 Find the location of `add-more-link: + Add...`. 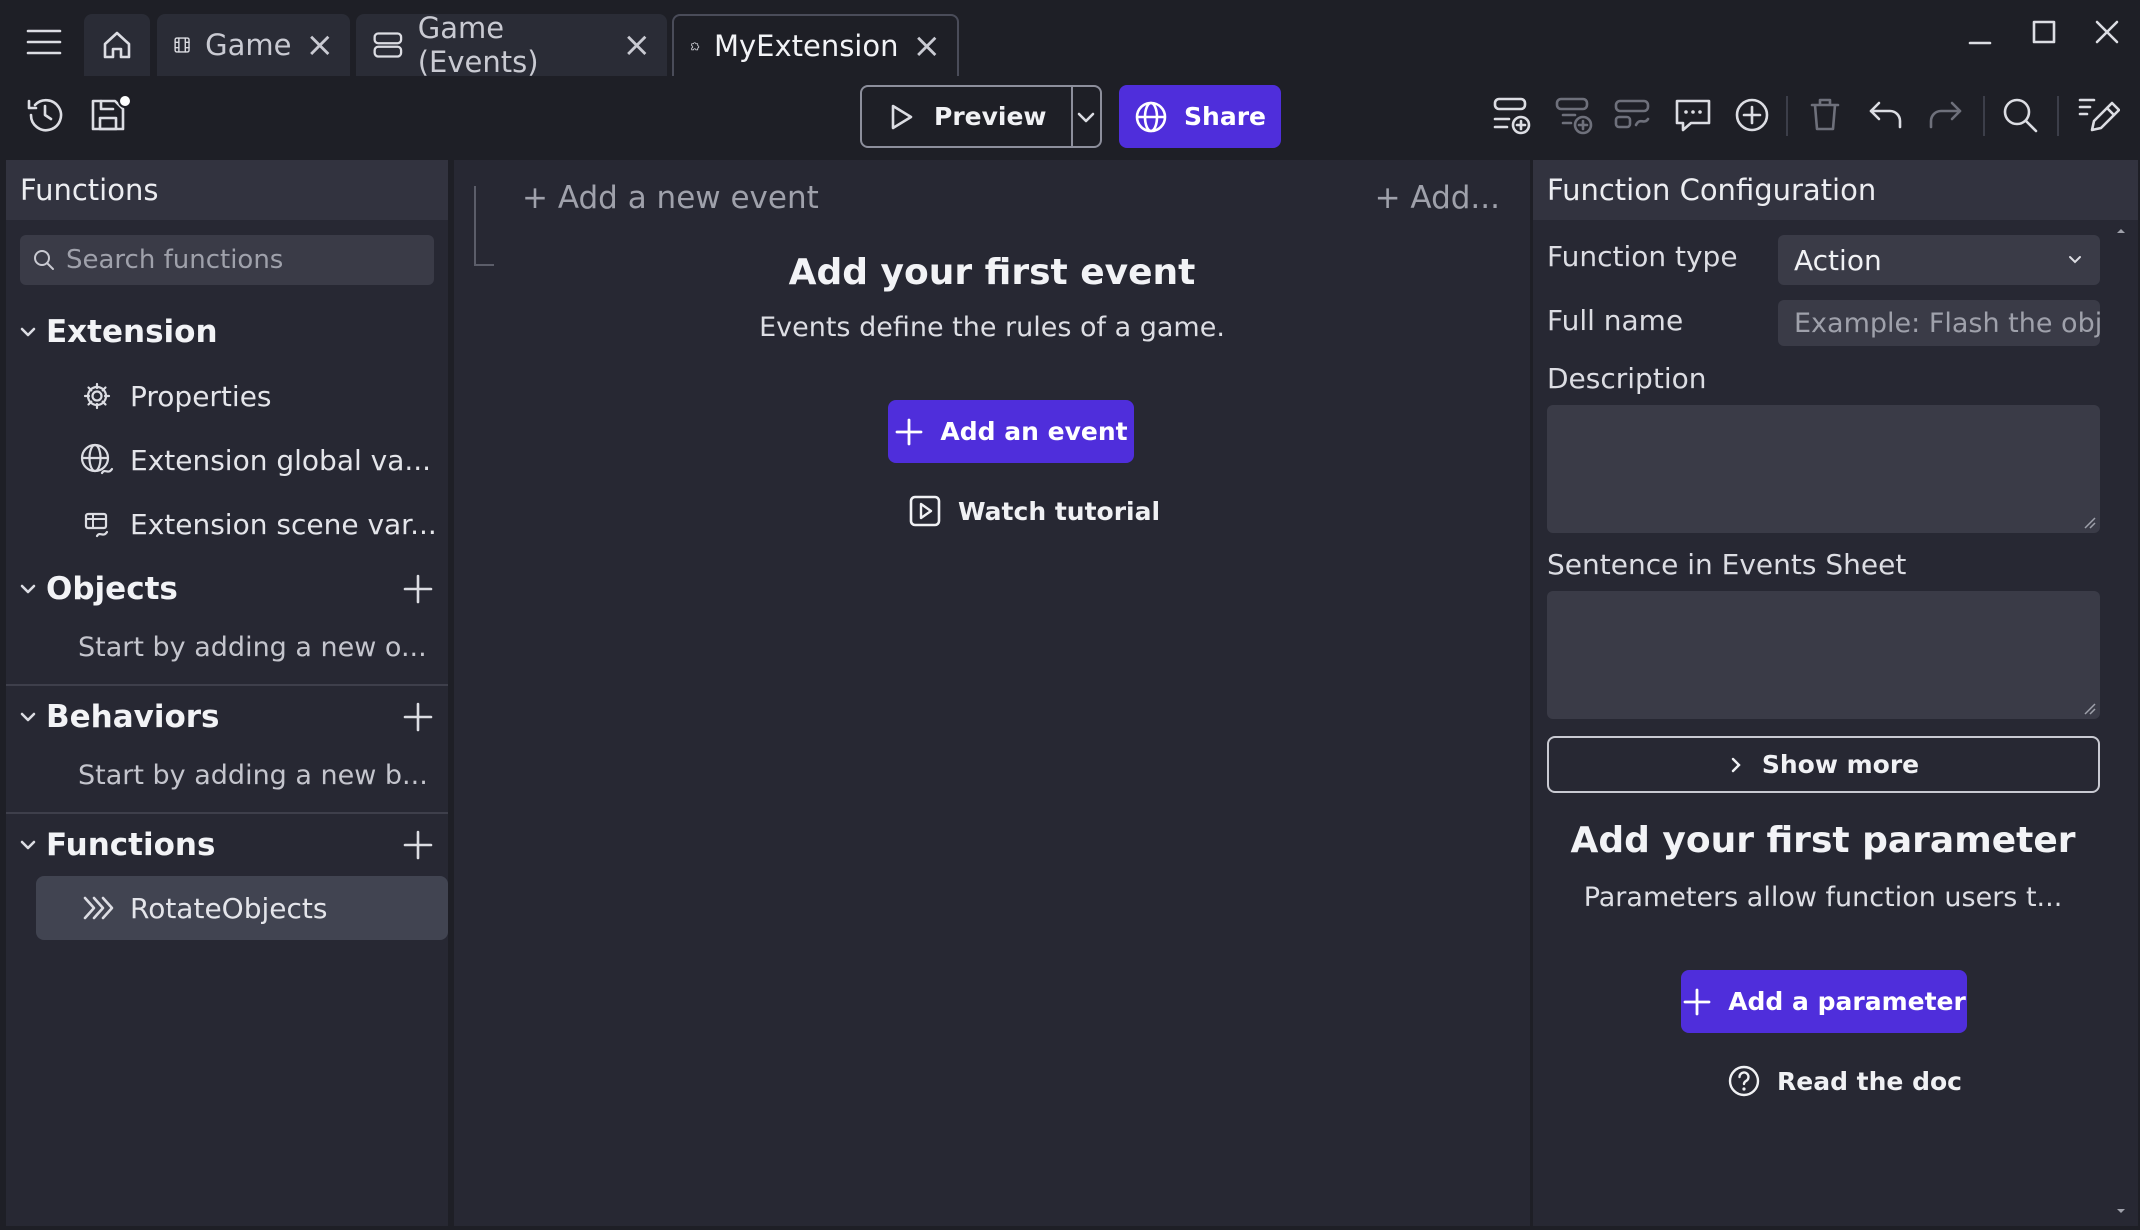

add-more-link: + Add... is located at coordinates (1437, 198).